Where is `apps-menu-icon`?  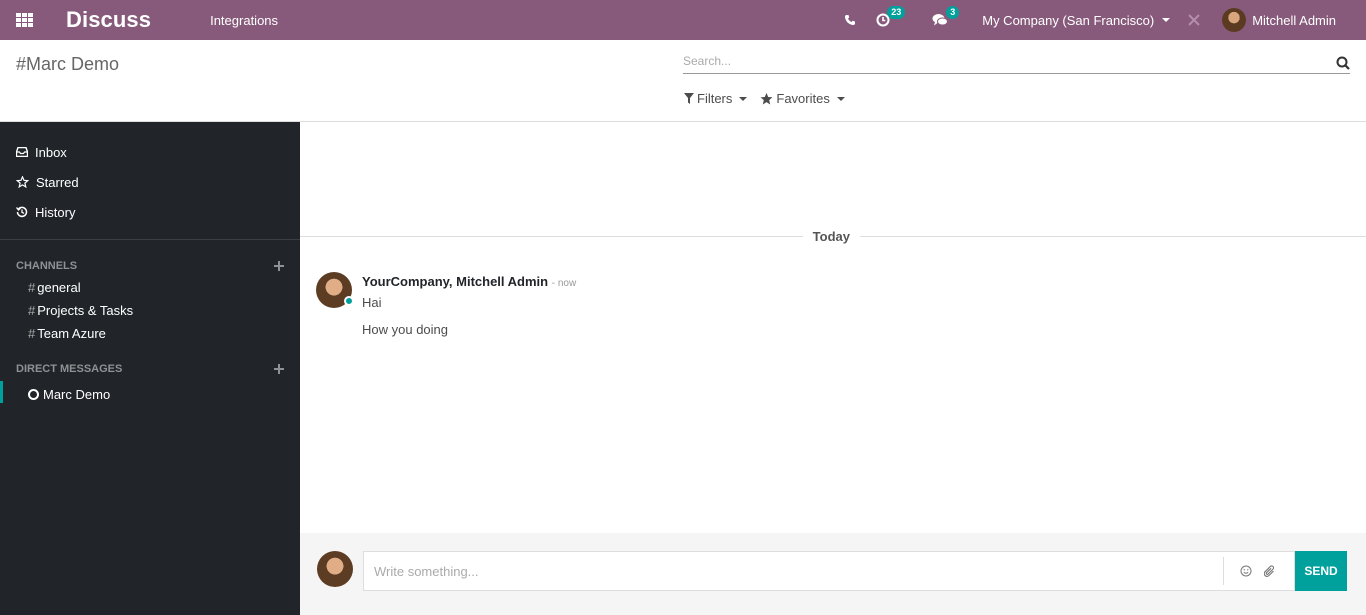 apps-menu-icon is located at coordinates (24, 20).